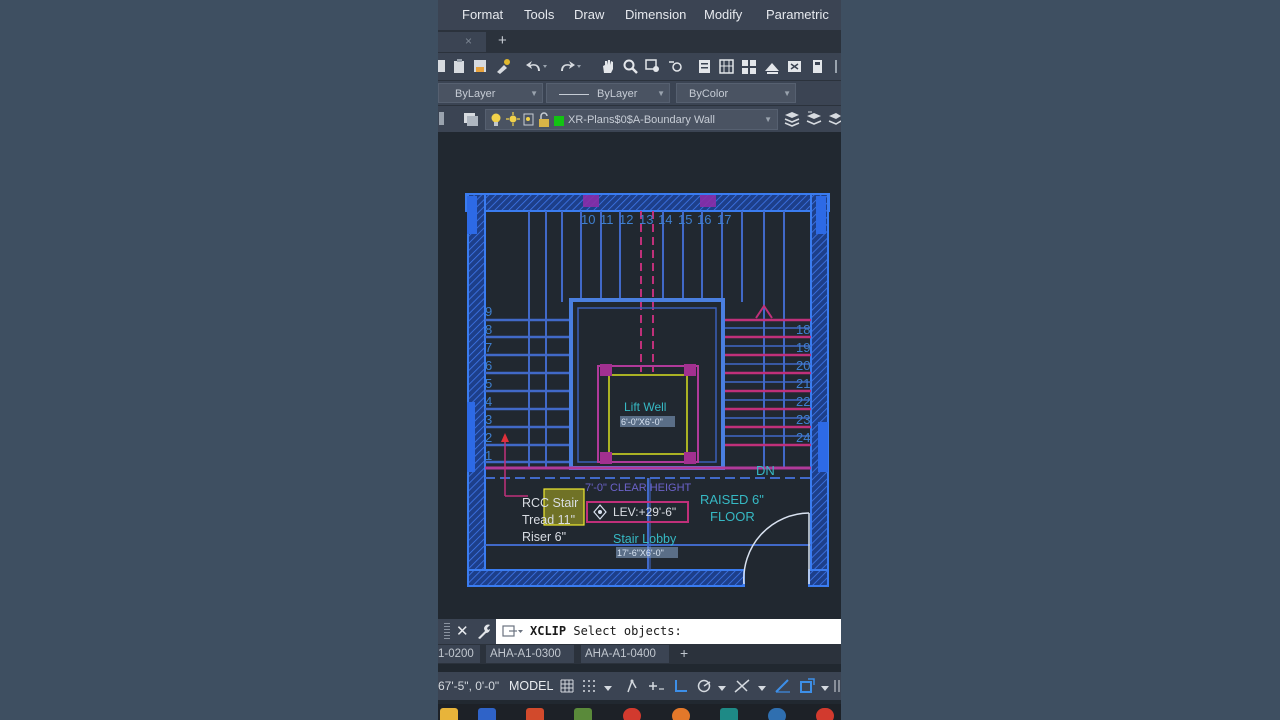  Describe the element at coordinates (705, 66) in the screenshot. I see `properties-icon` at that location.